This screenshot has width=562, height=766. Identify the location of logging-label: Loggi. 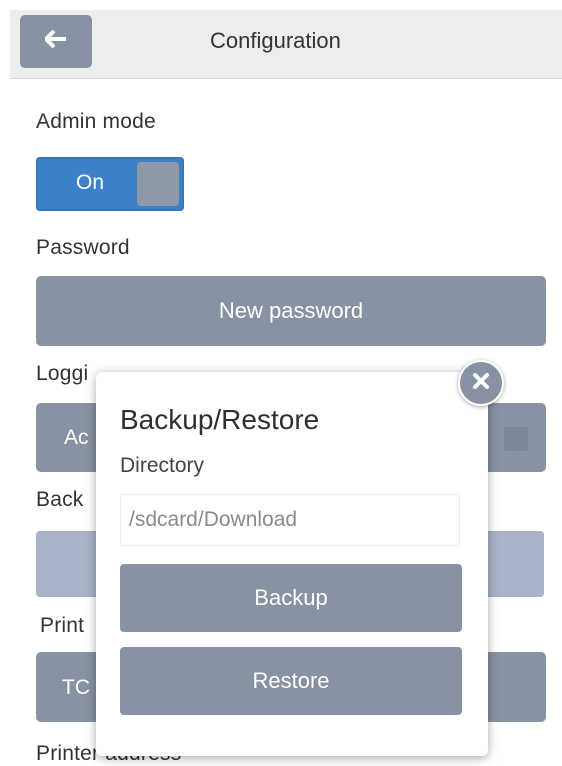
(62, 373).